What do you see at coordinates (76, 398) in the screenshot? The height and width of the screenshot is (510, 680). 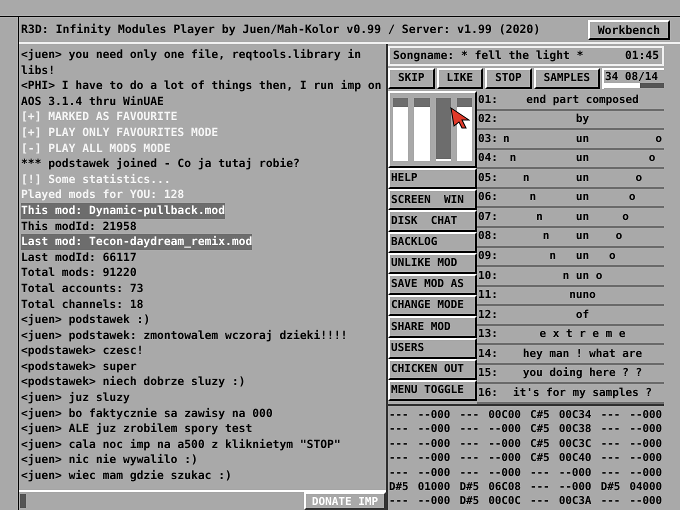 I see `chat-message: <juen> juz sluzy` at bounding box center [76, 398].